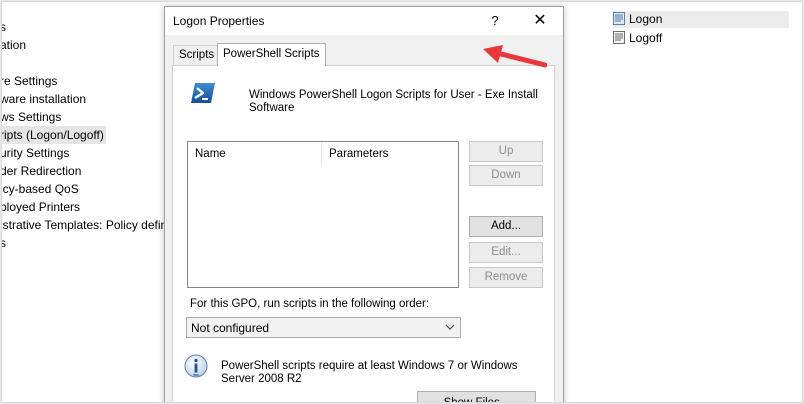  I want to click on list-item-logoff: Logoff, so click(637, 38).